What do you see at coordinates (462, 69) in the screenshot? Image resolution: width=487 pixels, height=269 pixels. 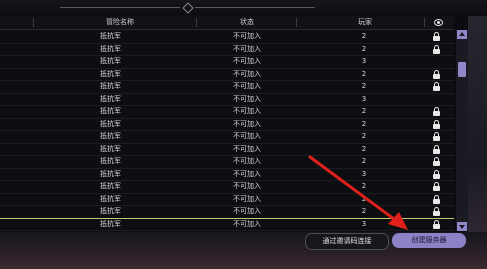 I see `scroll-thumb` at bounding box center [462, 69].